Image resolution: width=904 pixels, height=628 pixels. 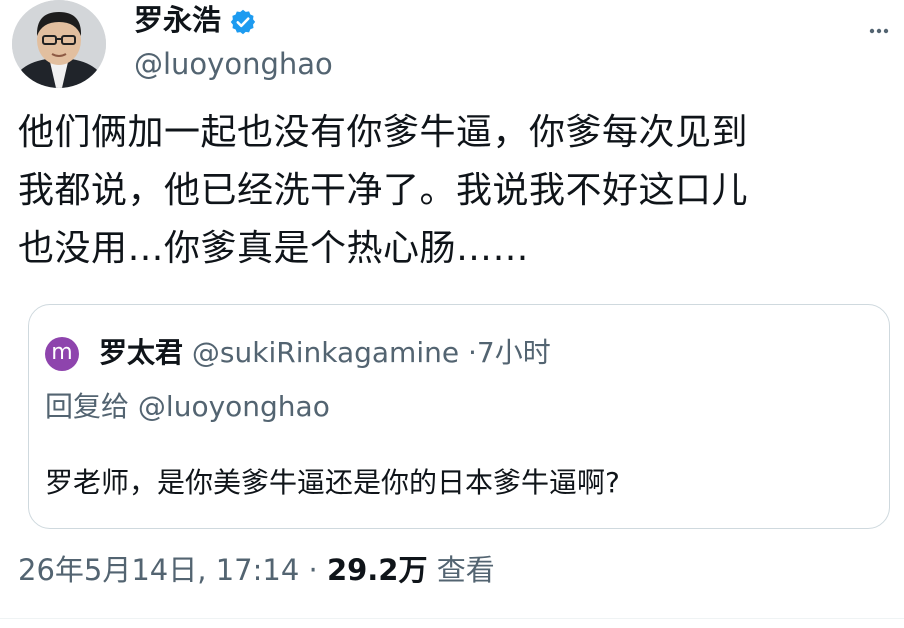 What do you see at coordinates (234, 406) in the screenshot?
I see `quote-reply-to: @luoyonghao` at bounding box center [234, 406].